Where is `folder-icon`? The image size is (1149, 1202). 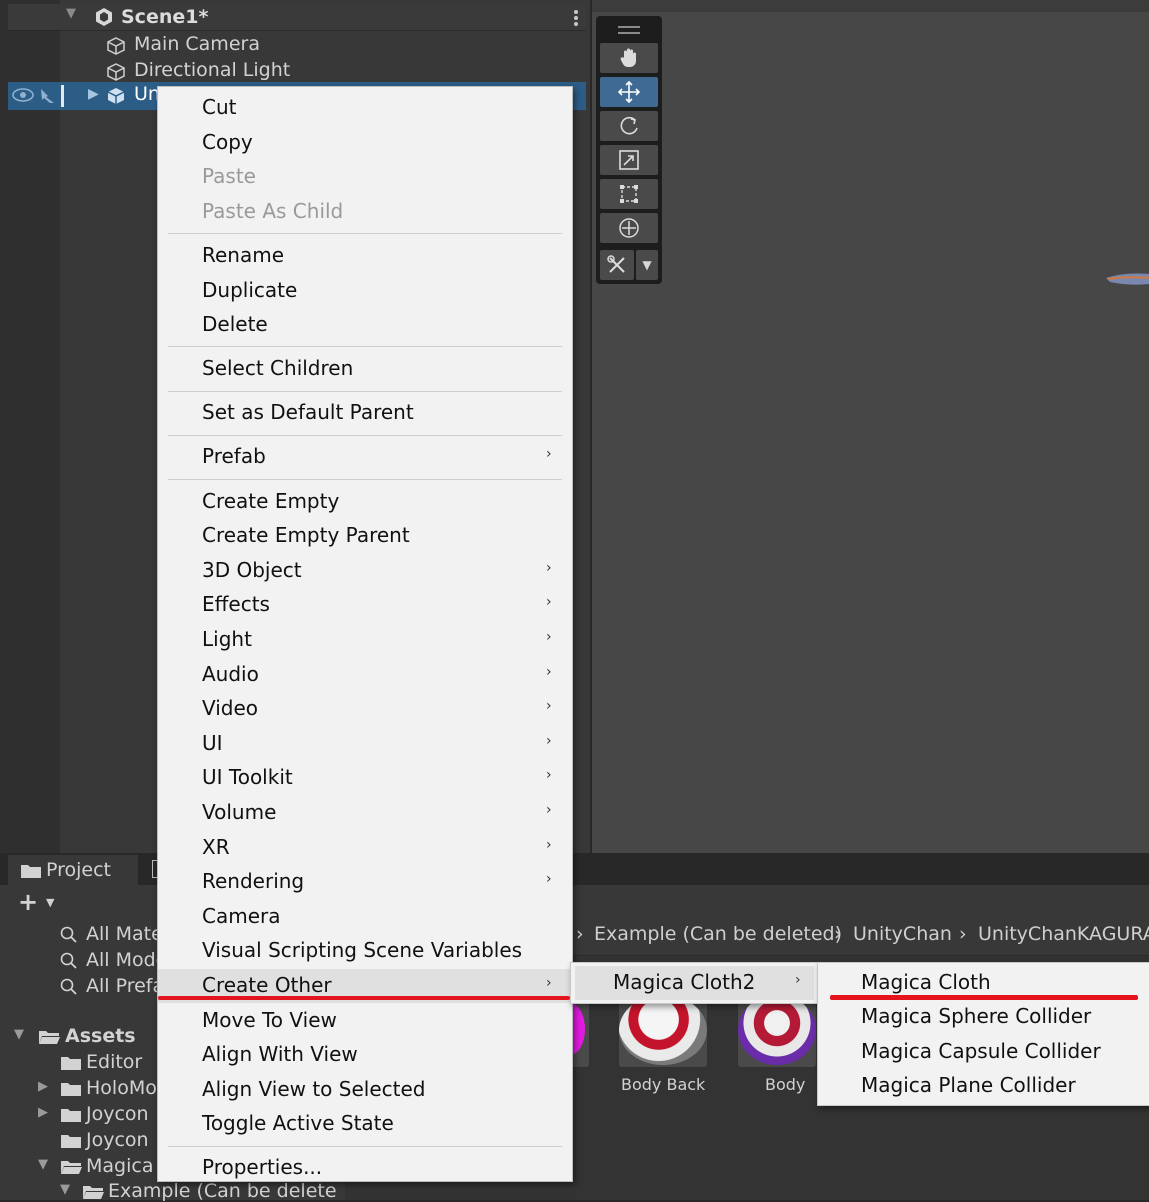
folder-icon is located at coordinates (71, 1141).